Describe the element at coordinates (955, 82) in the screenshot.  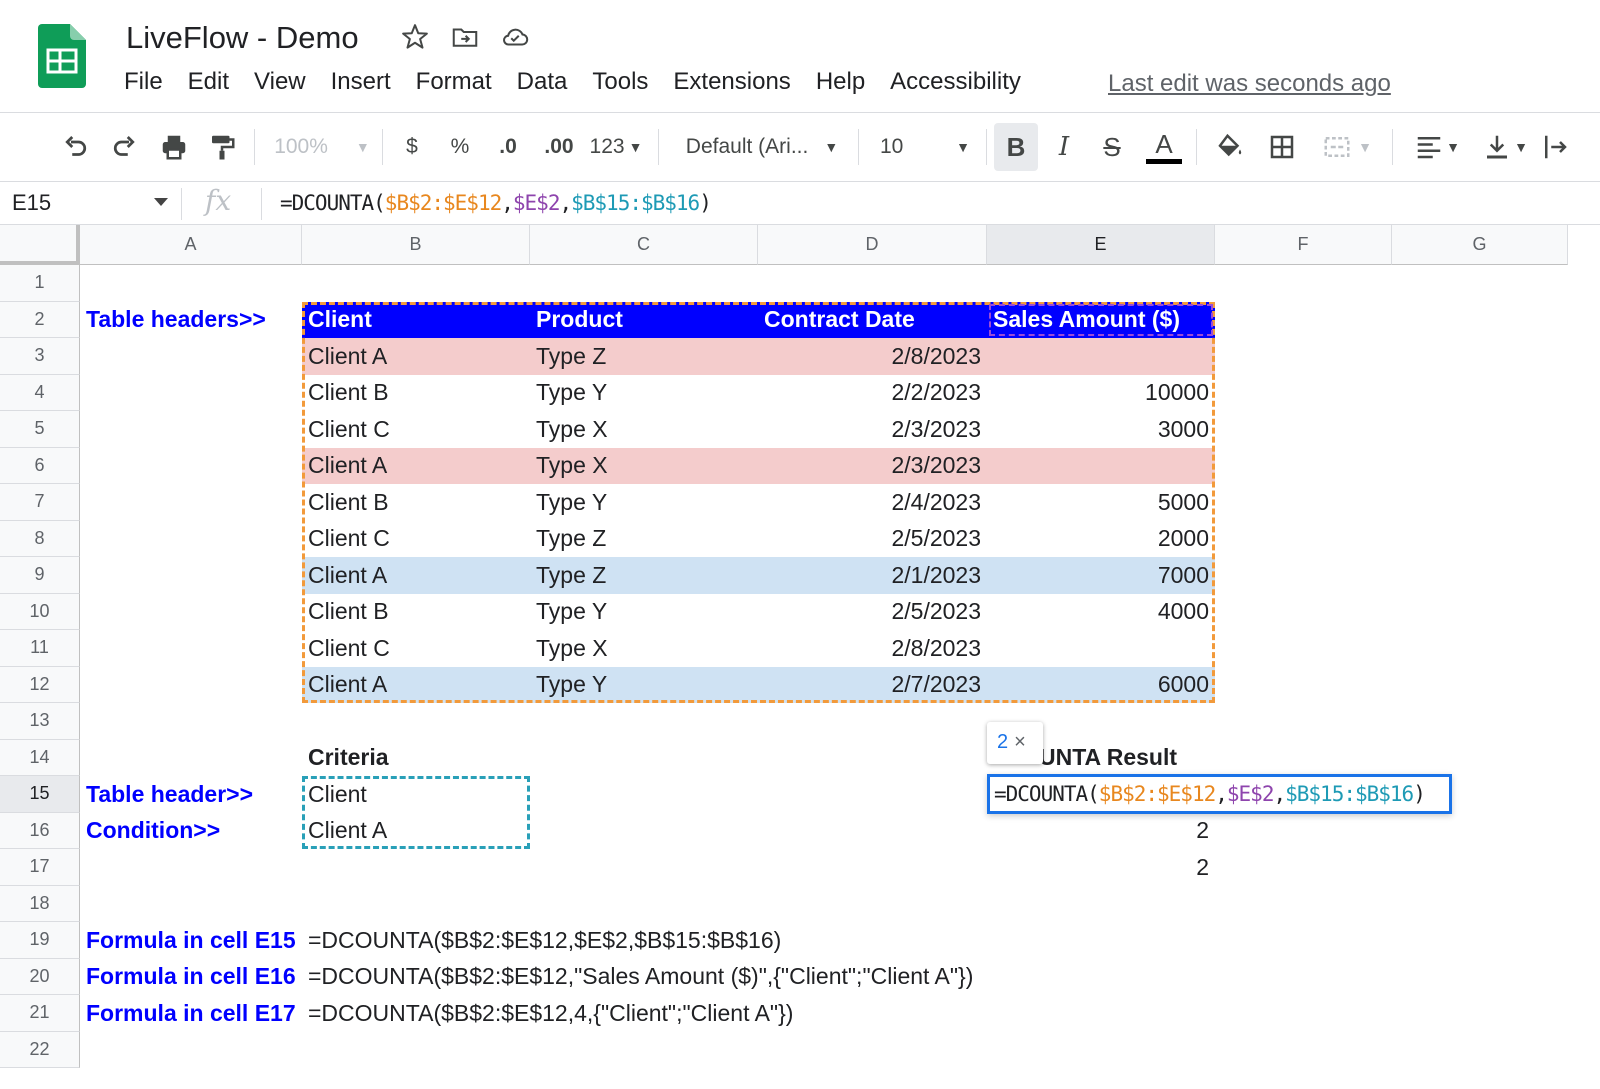
I see `menu-accessibility: Accessibility` at that location.